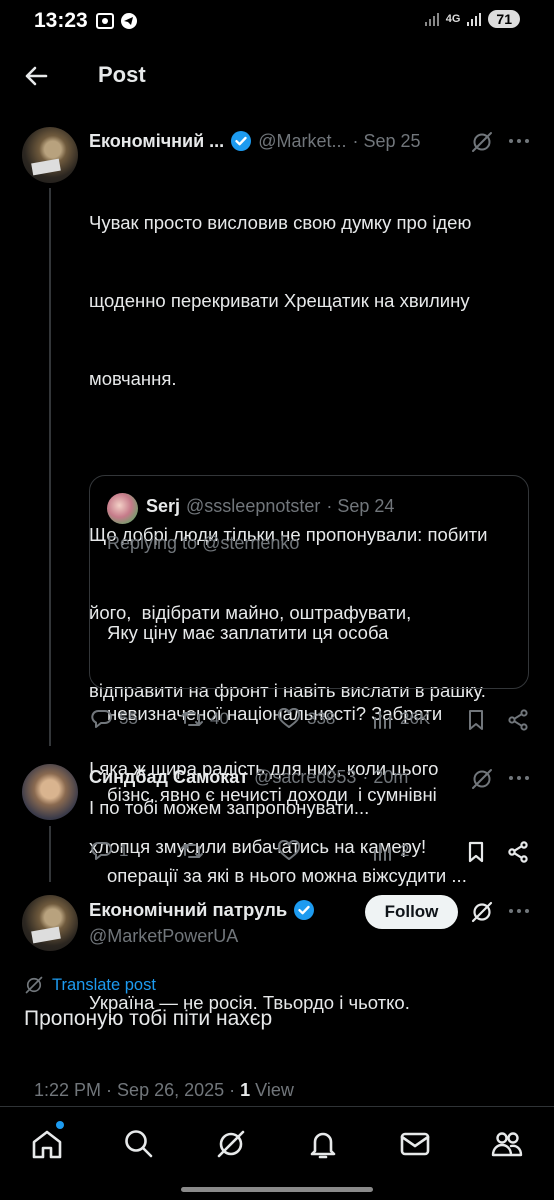 The width and height of the screenshot is (554, 1200). Describe the element at coordinates (105, 21) in the screenshot. I see `gallery-icon` at that location.